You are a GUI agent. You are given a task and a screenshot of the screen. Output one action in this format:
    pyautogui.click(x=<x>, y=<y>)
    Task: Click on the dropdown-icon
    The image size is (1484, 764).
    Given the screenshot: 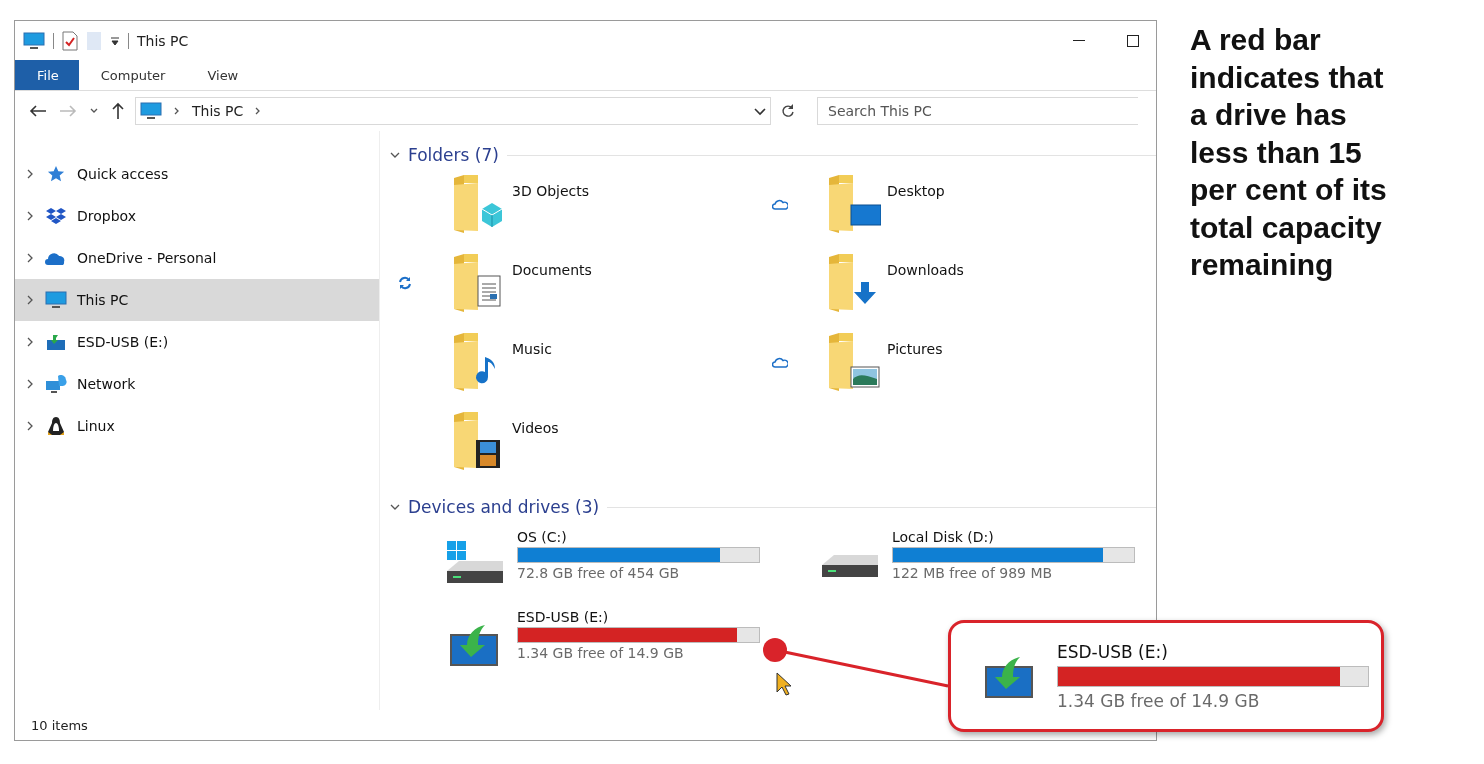 What is the action you would take?
    pyautogui.click(x=115, y=40)
    